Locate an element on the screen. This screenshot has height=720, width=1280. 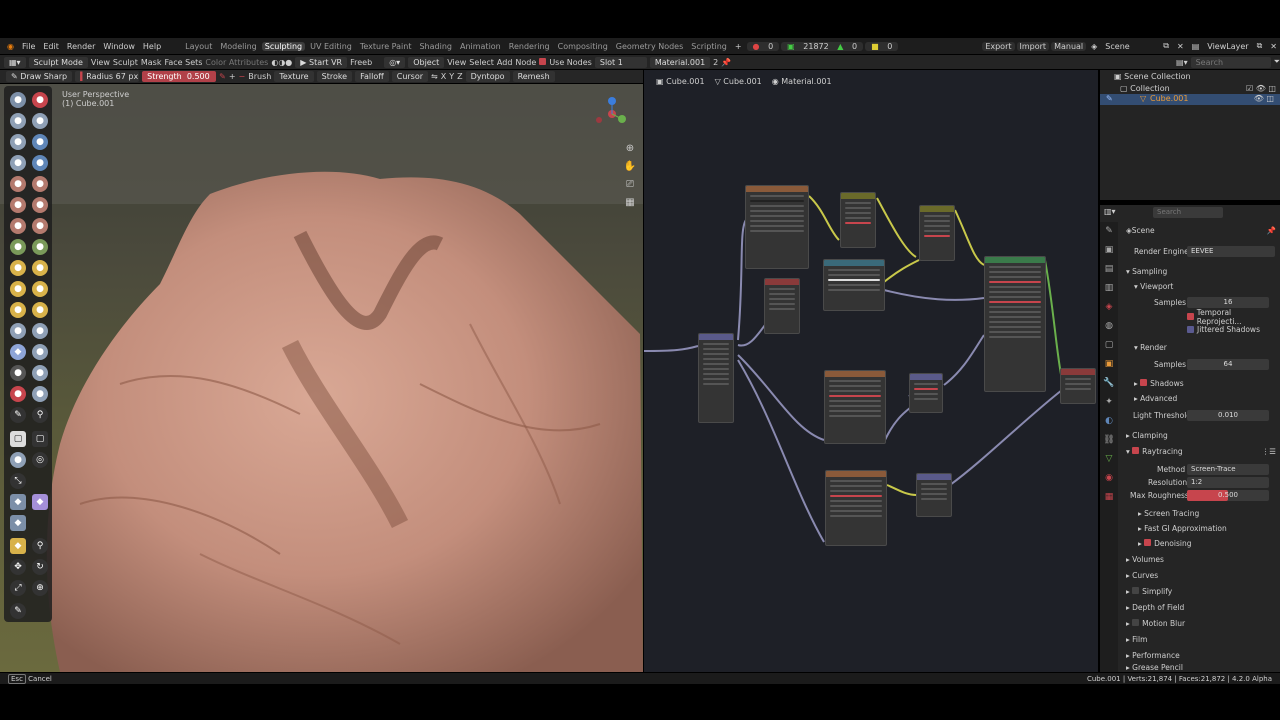
cursor-menu: Cursor is located at coordinates (410, 76).